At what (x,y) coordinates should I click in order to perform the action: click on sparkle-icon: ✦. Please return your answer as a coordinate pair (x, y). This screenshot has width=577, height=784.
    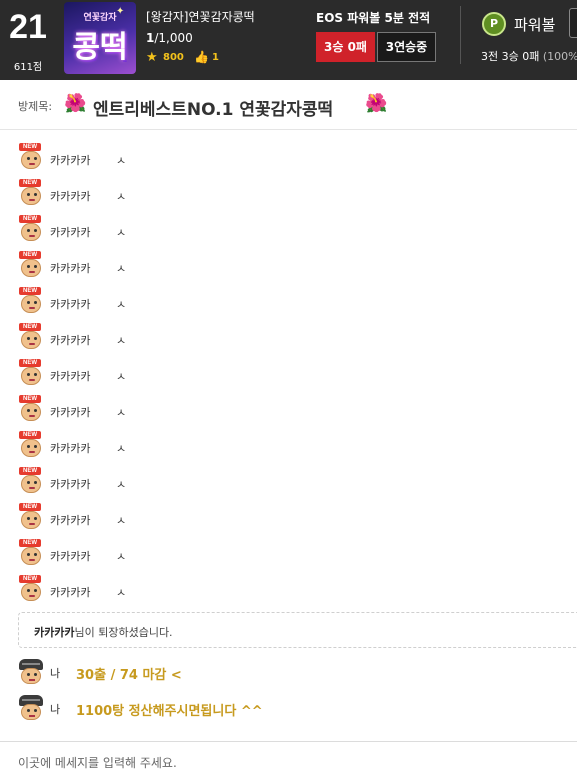
    Looking at the image, I should click on (120, 11).